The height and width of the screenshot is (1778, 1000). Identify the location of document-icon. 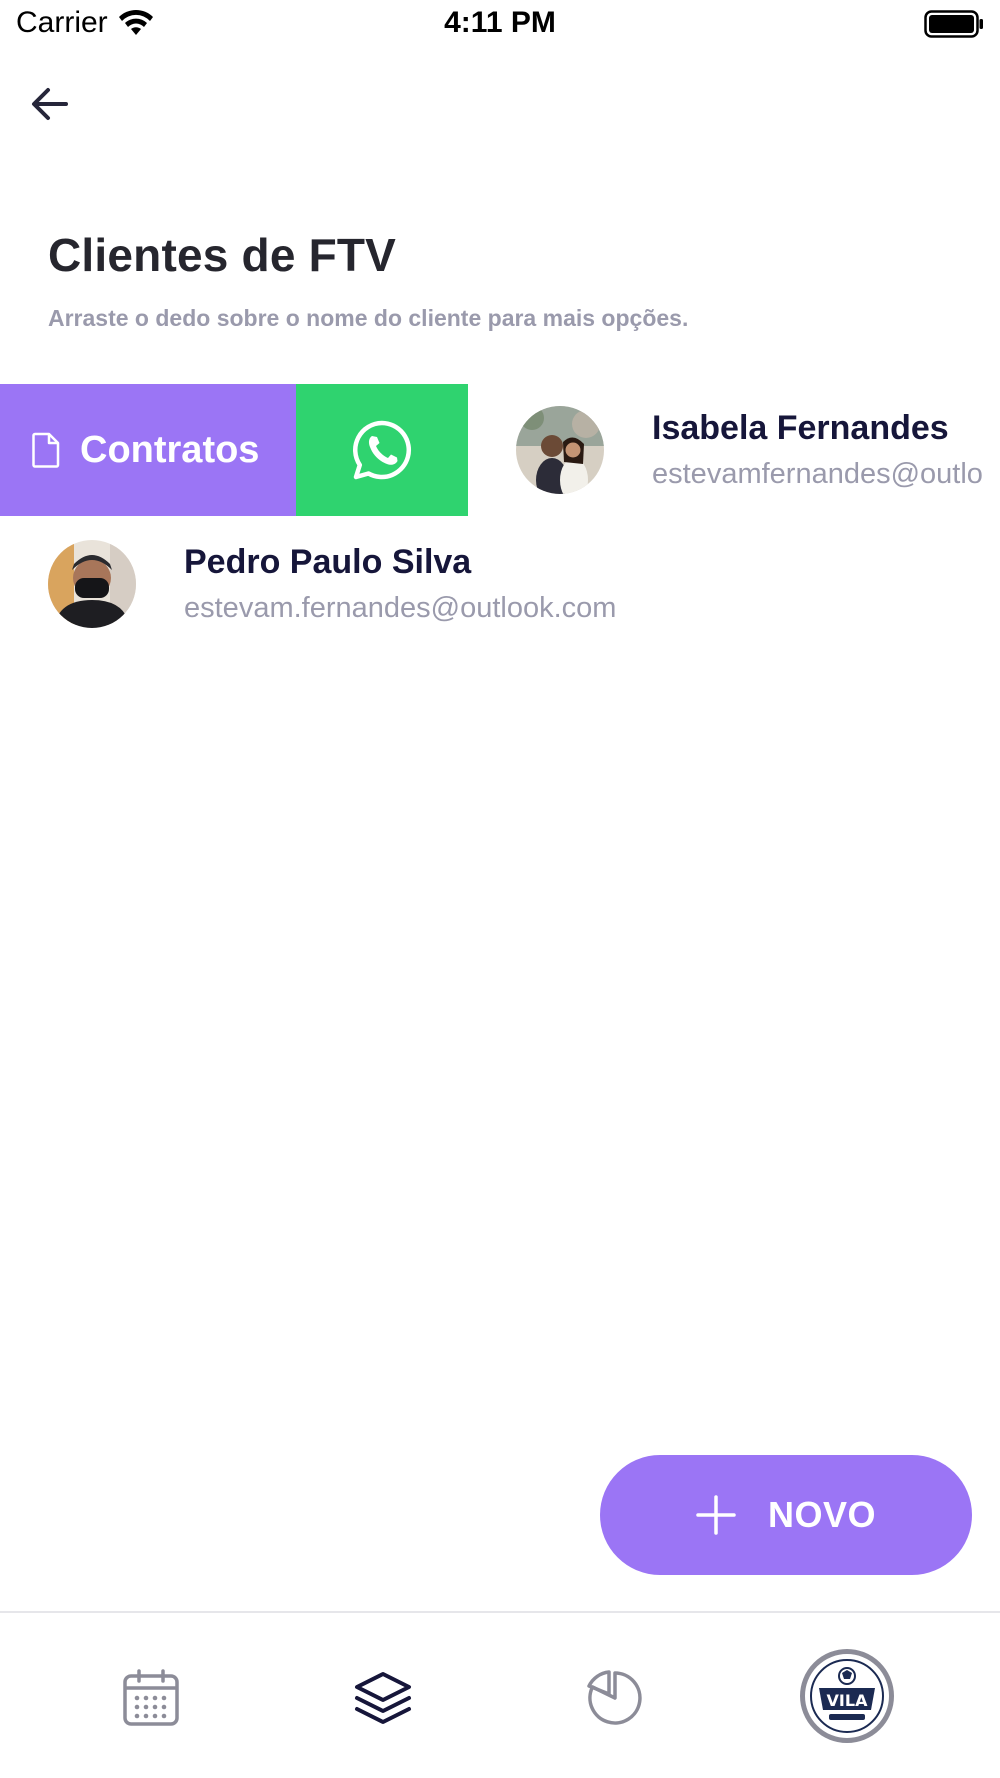
(46, 450).